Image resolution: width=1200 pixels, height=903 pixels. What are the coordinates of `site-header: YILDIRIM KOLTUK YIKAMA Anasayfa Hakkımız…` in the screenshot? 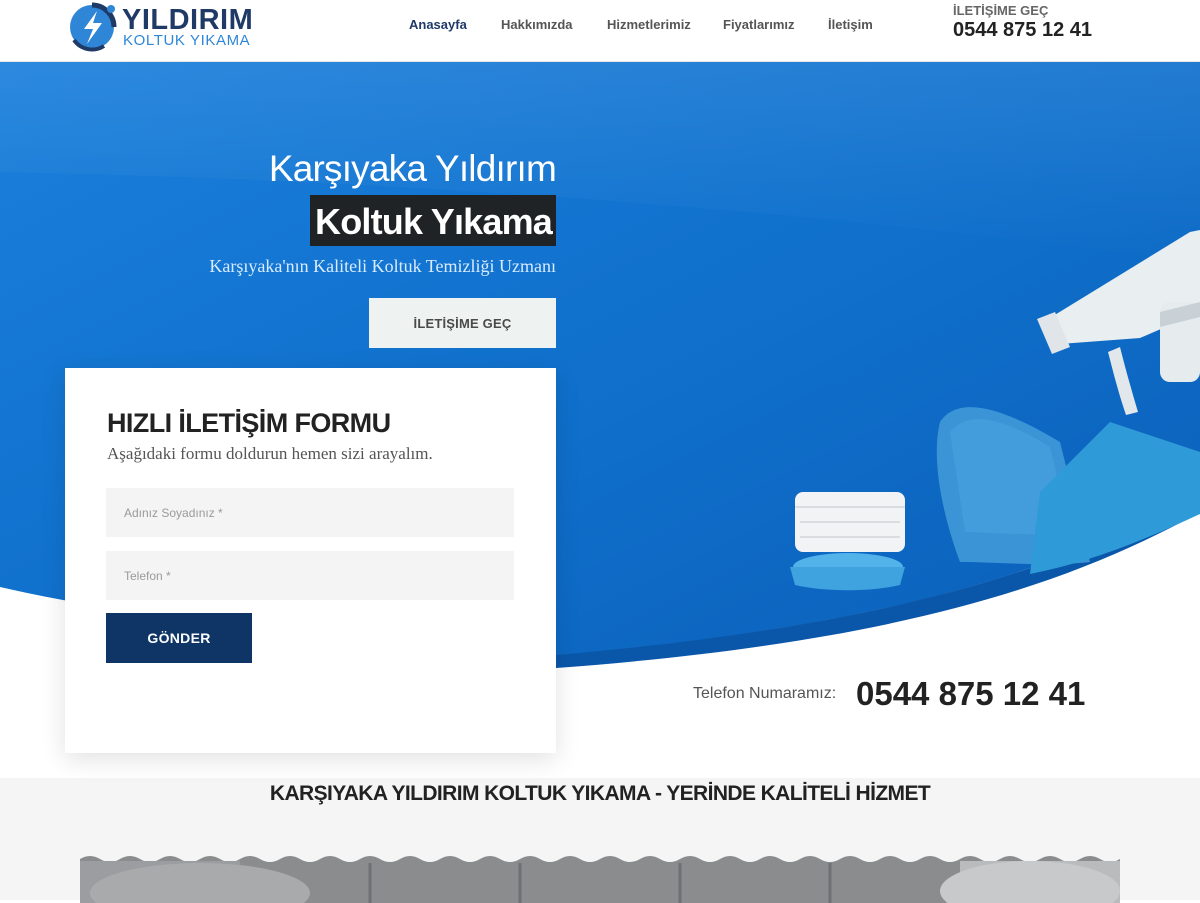 It's located at (600, 31).